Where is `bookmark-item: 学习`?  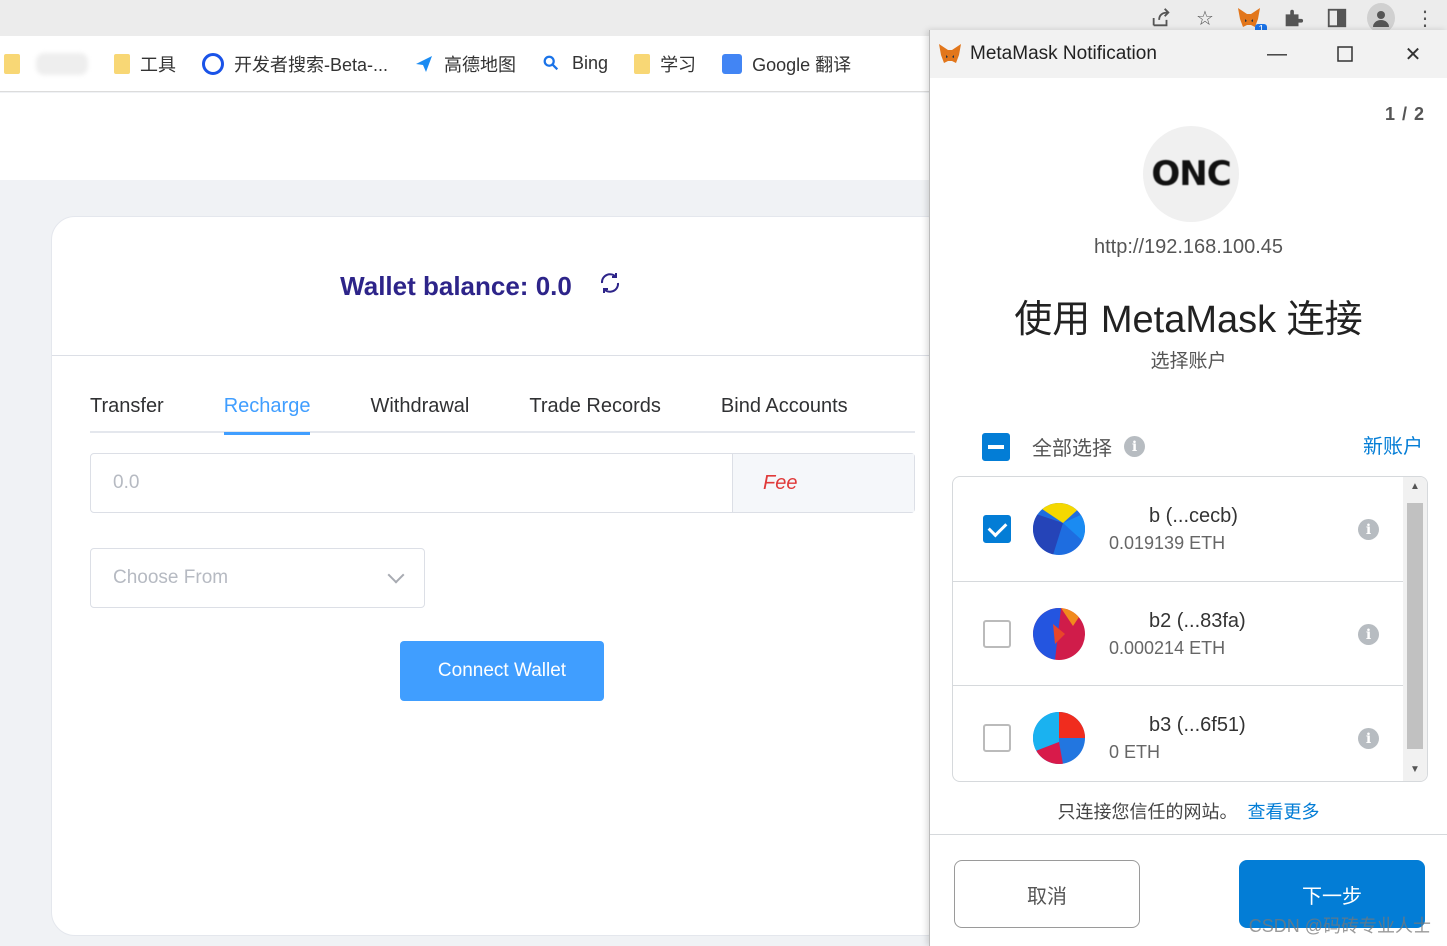
bookmark-item: 学习 is located at coordinates (665, 64).